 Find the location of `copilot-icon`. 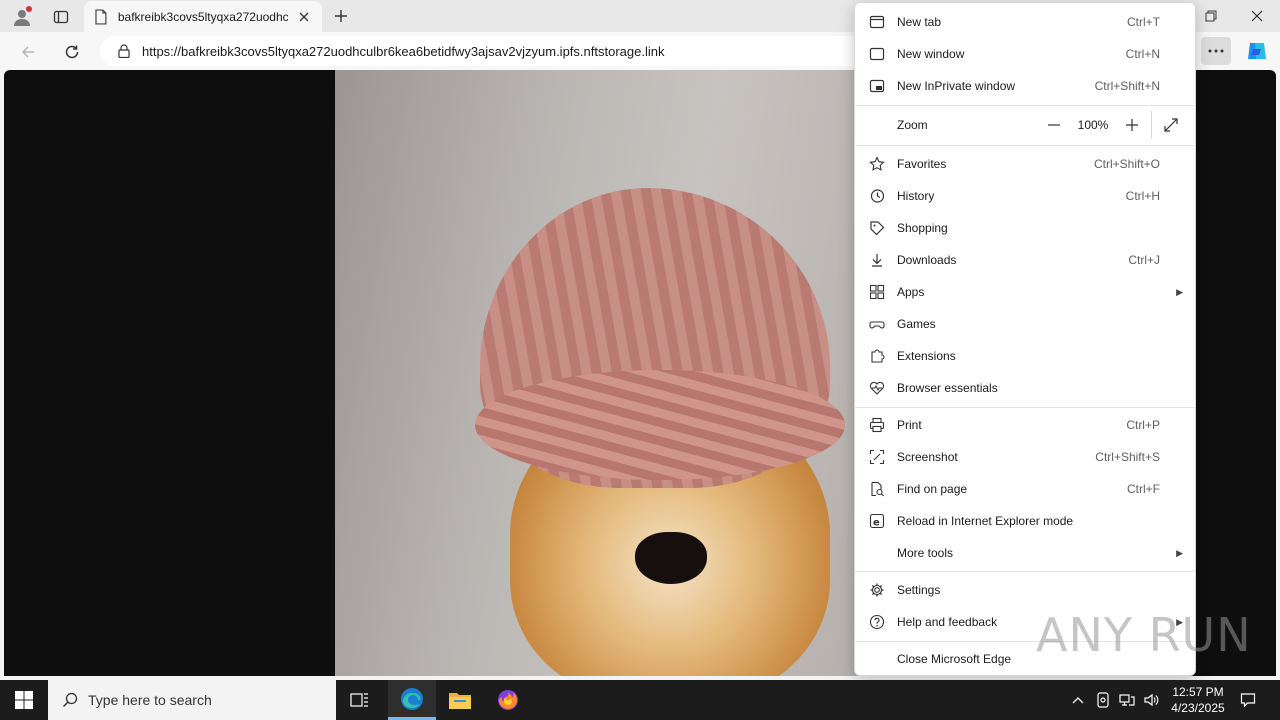

copilot-icon is located at coordinates (1257, 51).